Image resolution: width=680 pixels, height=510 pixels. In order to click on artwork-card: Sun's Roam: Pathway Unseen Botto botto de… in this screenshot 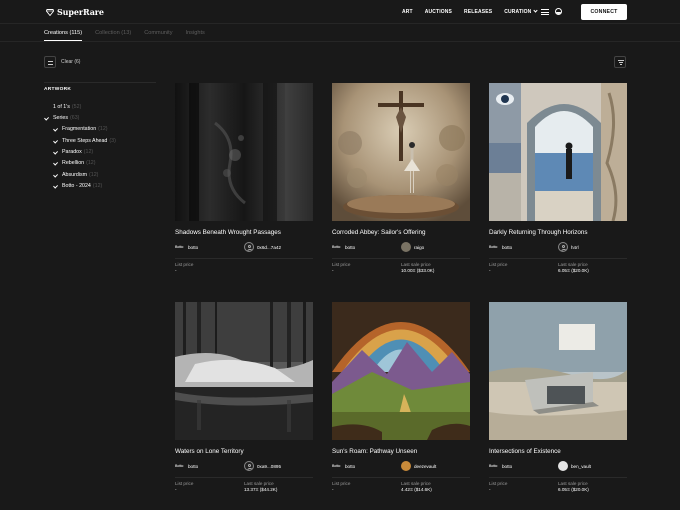, I will do `click(401, 398)`.